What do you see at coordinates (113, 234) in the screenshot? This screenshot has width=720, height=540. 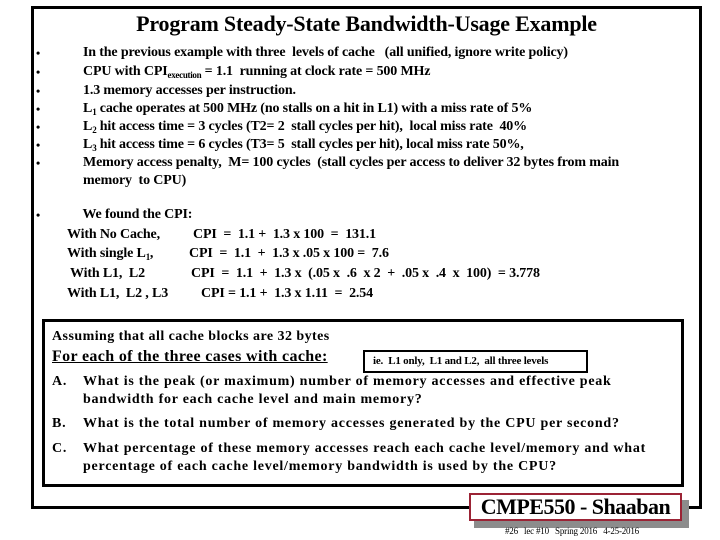 I see `cpi-row-label: With No Cache,` at bounding box center [113, 234].